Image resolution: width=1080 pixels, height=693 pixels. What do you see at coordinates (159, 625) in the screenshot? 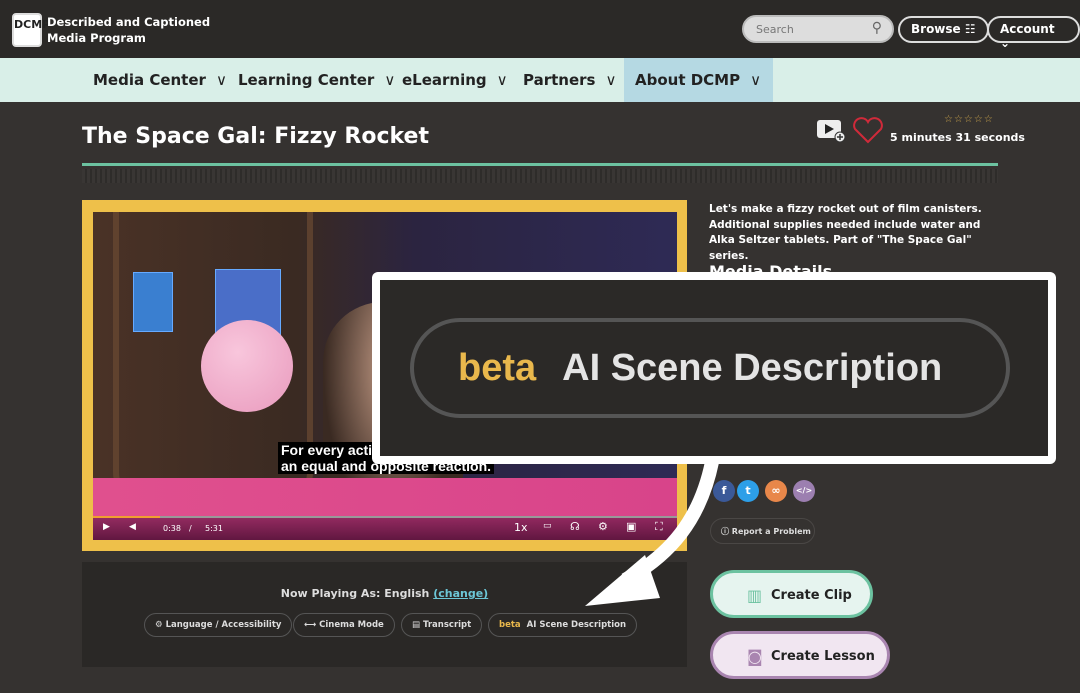
I see `gear-icon: ⚙` at bounding box center [159, 625].